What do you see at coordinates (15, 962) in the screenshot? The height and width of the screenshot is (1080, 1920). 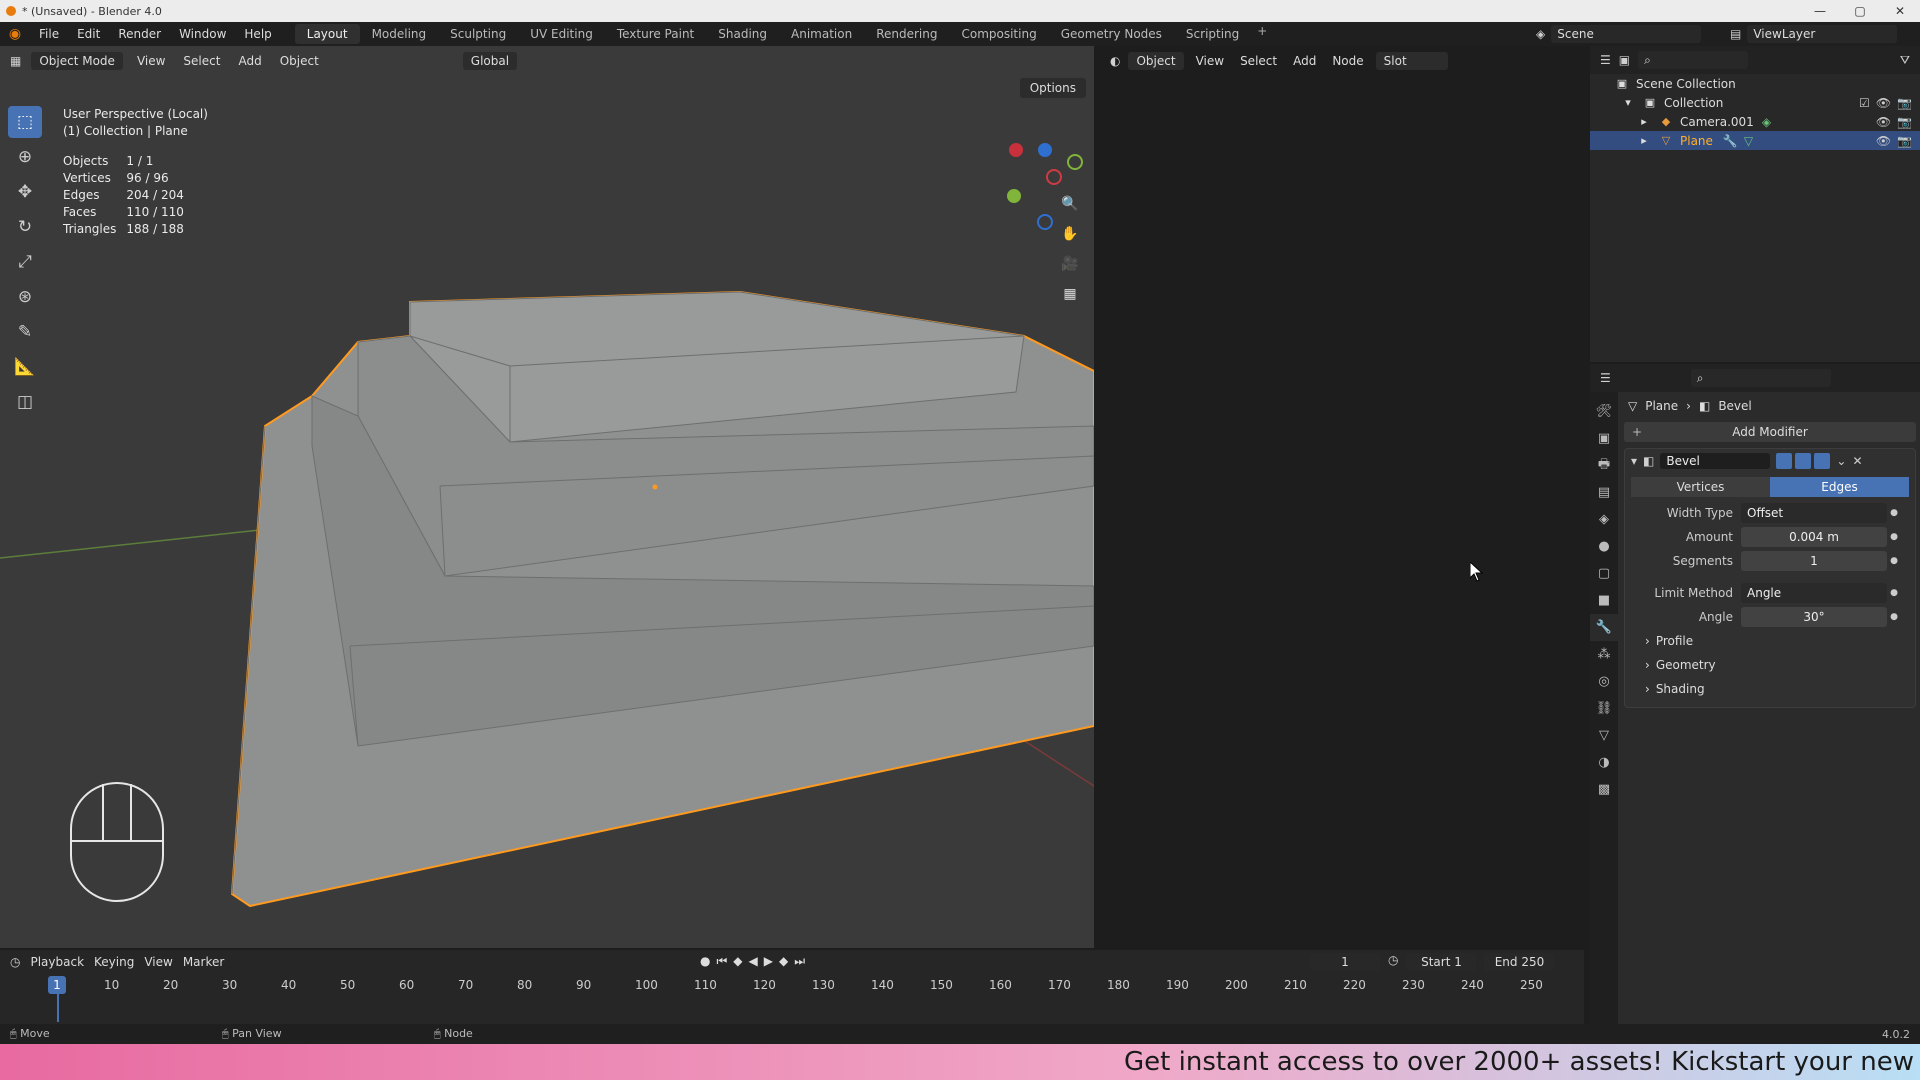 I see `timeline-type-icon: ◷` at bounding box center [15, 962].